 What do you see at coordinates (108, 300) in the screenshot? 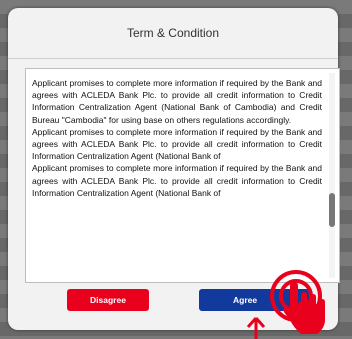
I see `disagree-button: Disagree` at bounding box center [108, 300].